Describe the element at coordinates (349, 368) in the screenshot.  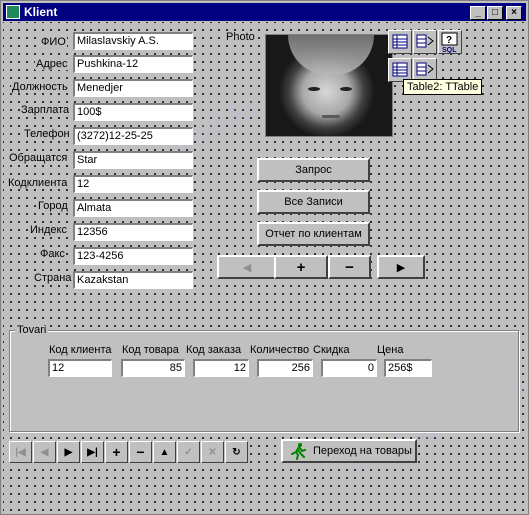
I see `tovar-discount-field: 0` at that location.